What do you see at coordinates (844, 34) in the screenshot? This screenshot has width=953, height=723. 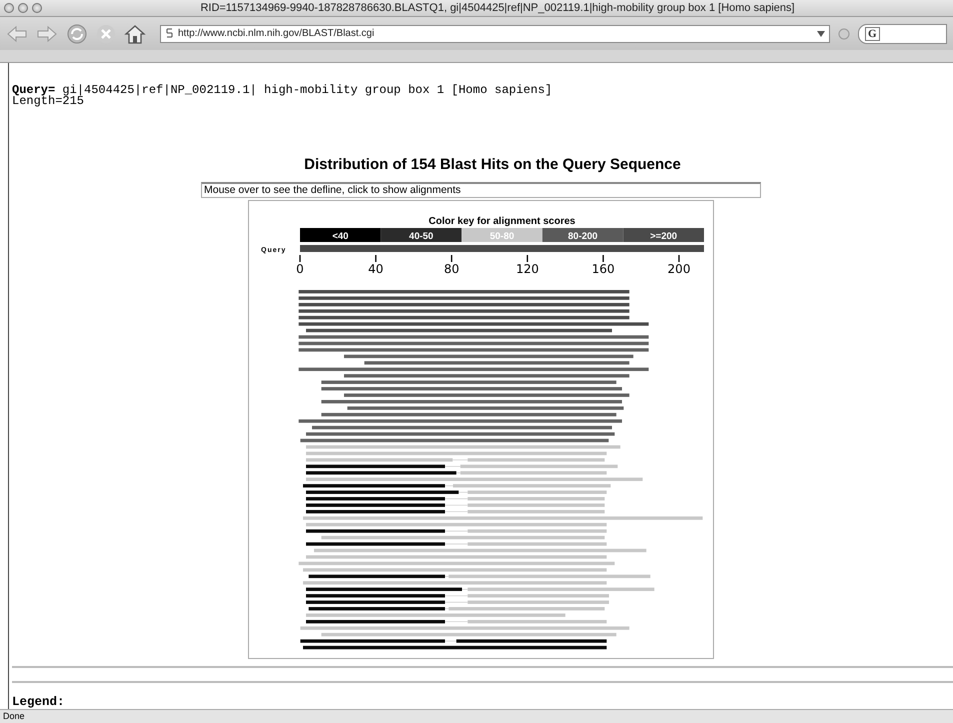 I see `circle-icon` at bounding box center [844, 34].